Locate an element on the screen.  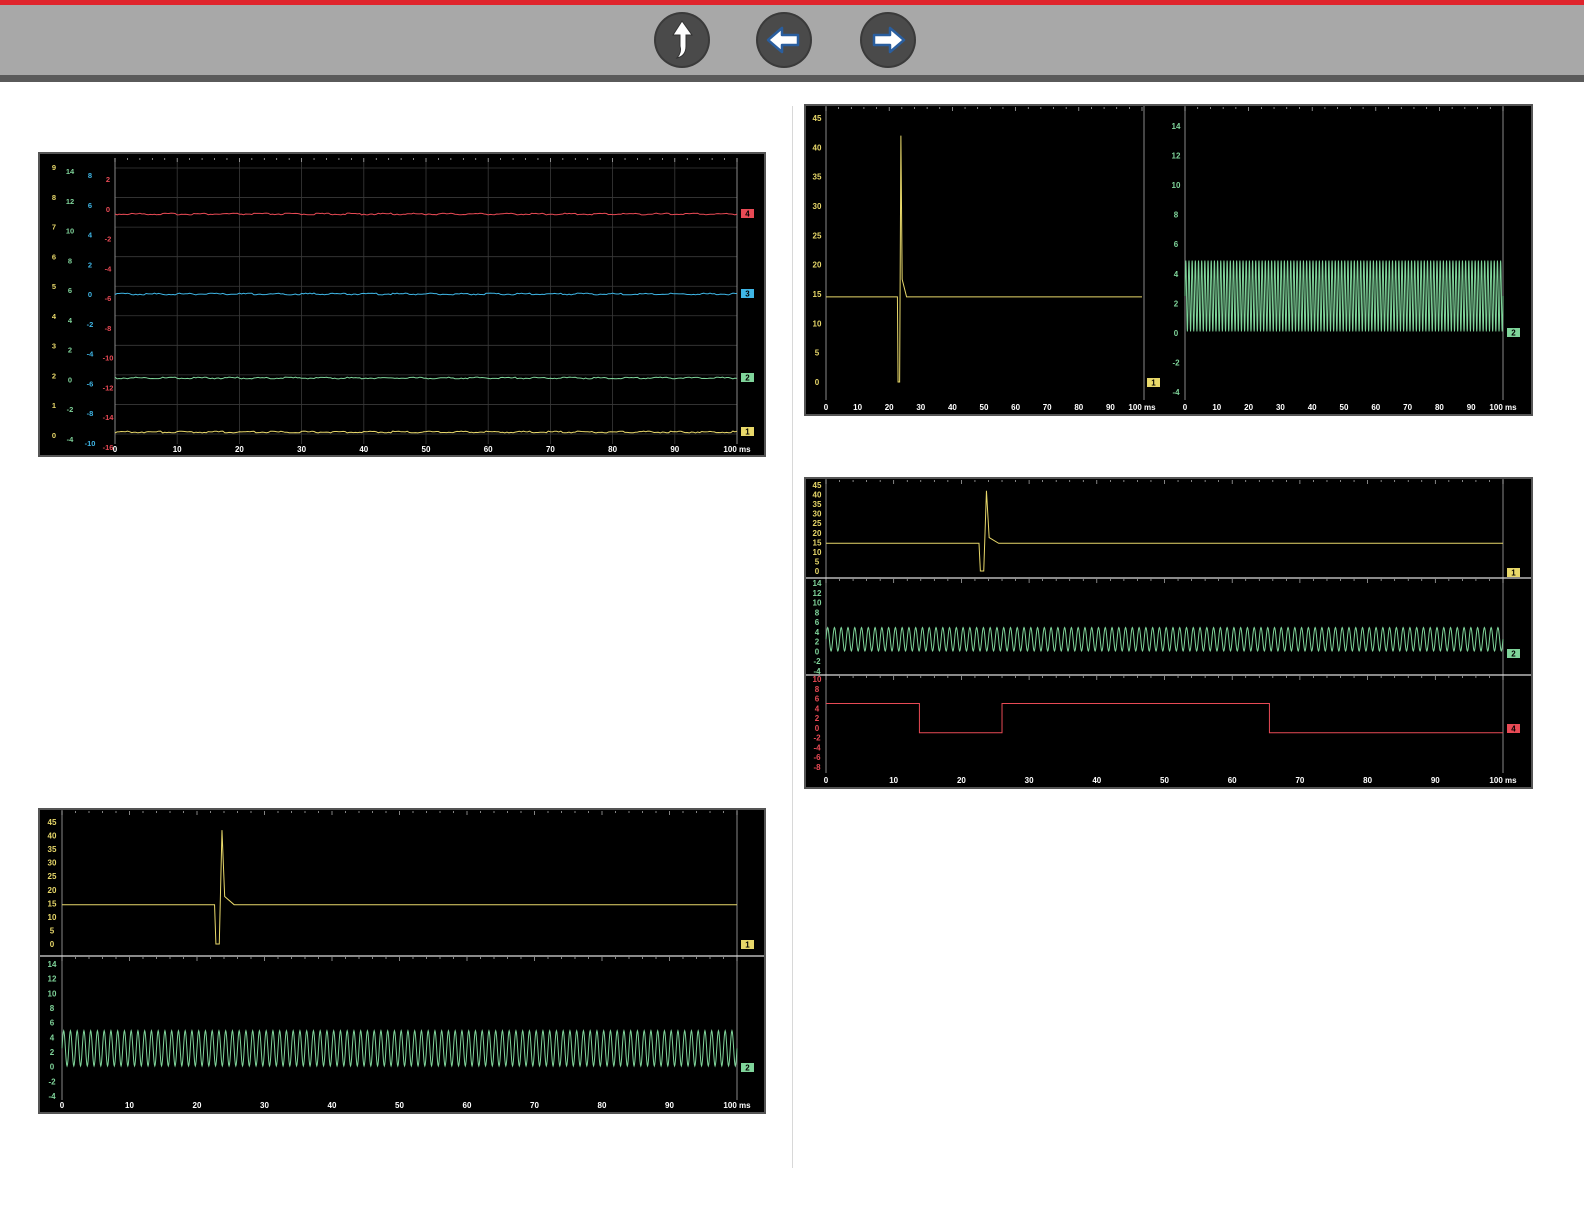
y-tick-label: -12 is located at coordinates (108, 387).